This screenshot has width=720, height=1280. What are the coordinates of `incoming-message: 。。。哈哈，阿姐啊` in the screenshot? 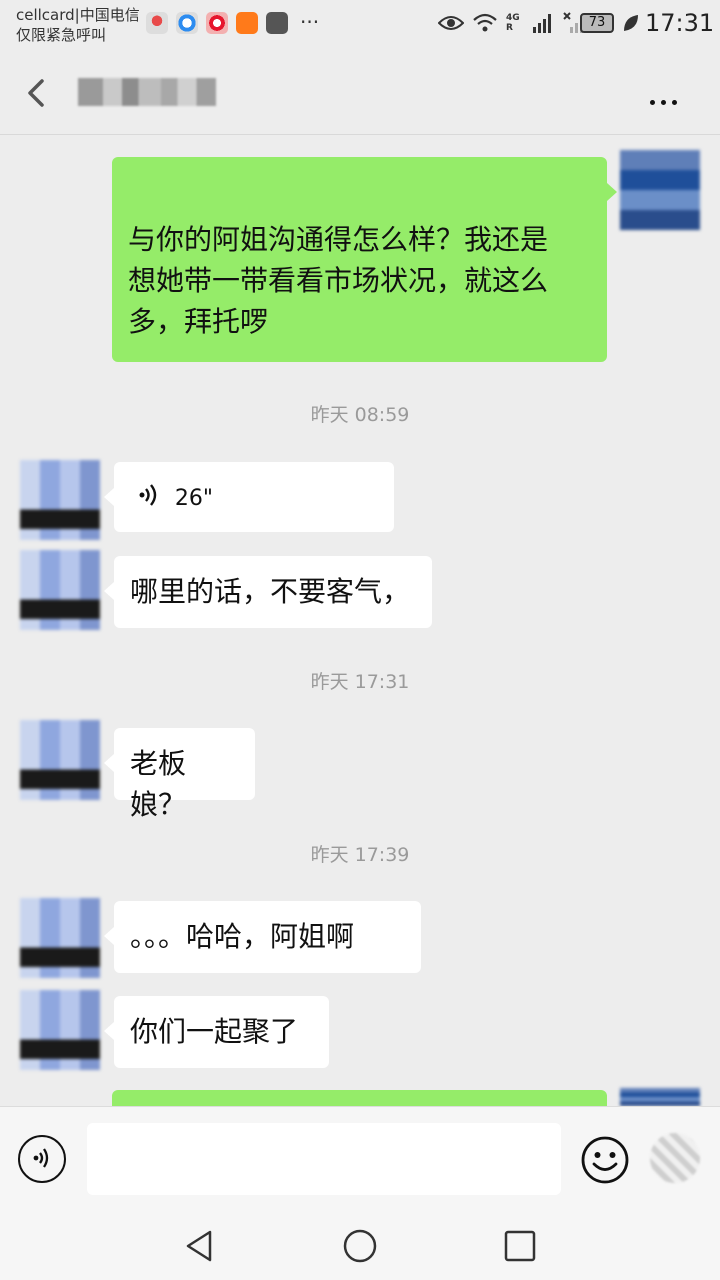 It's located at (262, 937).